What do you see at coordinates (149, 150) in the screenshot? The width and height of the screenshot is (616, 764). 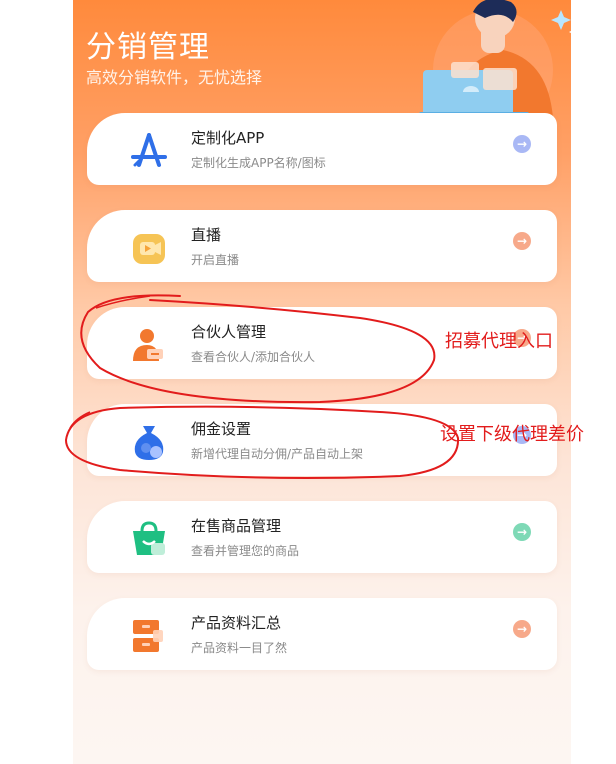 I see `app-store-icon` at bounding box center [149, 150].